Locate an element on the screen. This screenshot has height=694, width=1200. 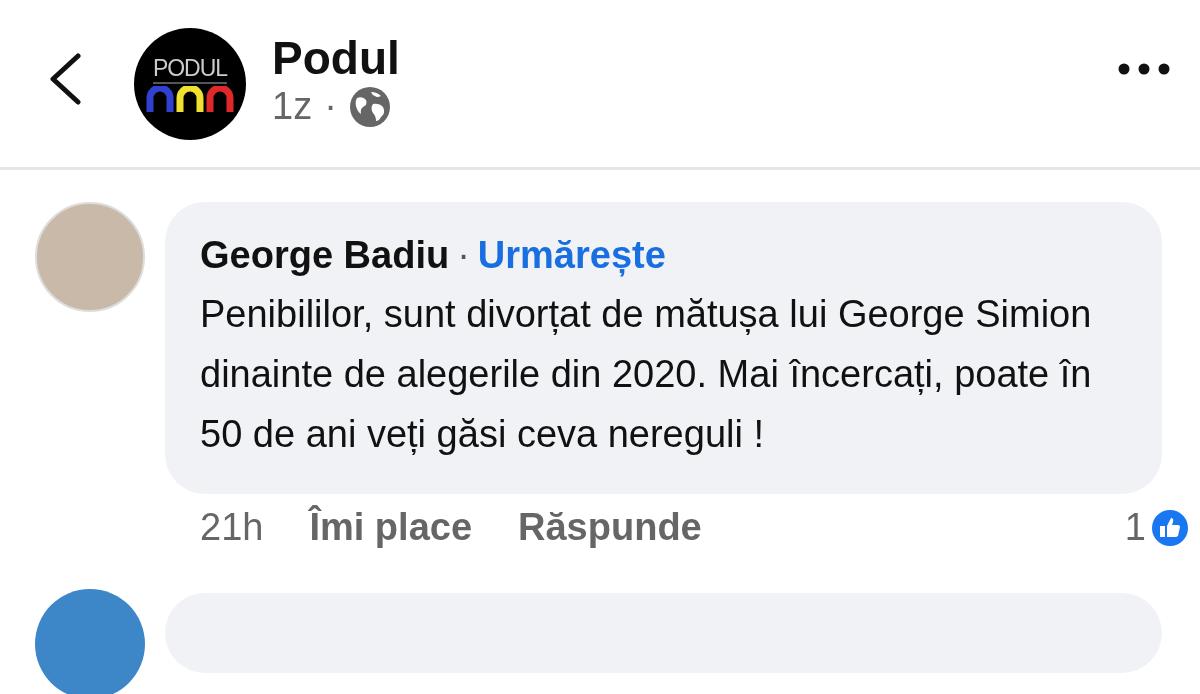
logo-text: PODUL is located at coordinates (190, 69).